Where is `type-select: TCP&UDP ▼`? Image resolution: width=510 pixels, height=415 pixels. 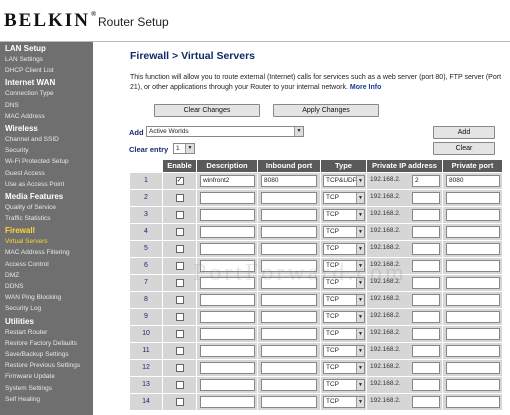 type-select: TCP&UDP ▼ is located at coordinates (344, 181).